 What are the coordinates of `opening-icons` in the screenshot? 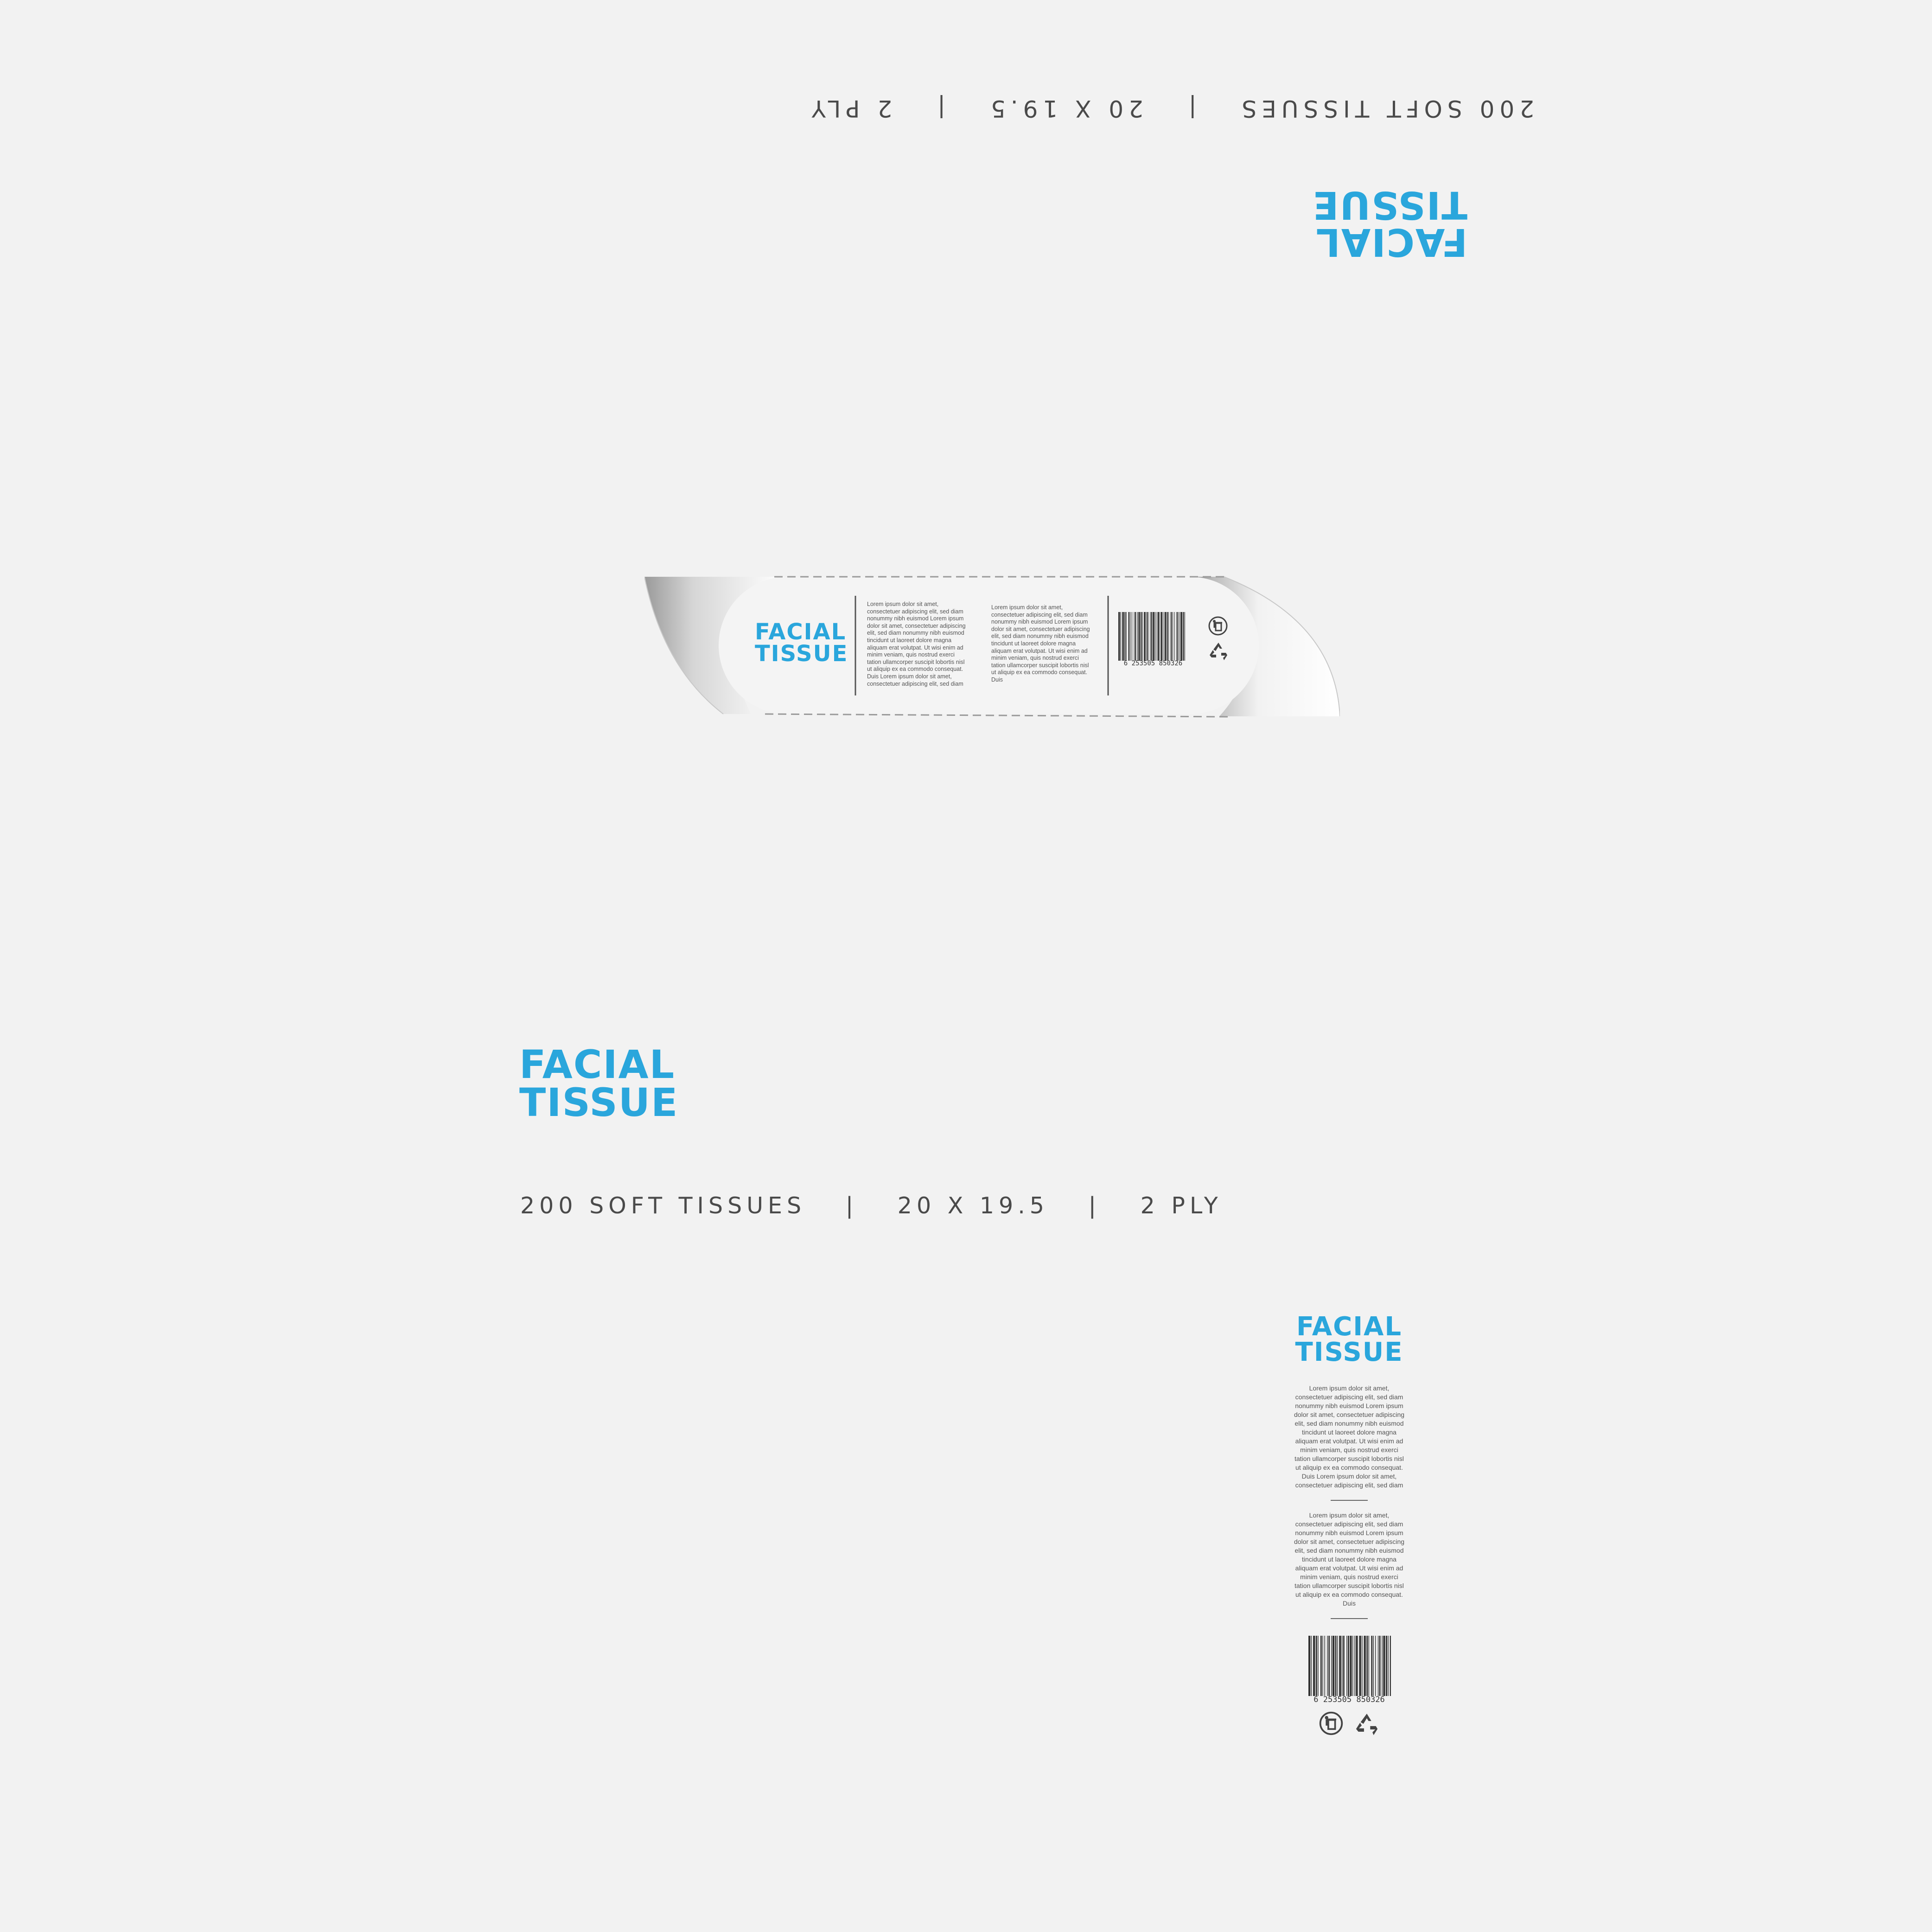 It's located at (1219, 639).